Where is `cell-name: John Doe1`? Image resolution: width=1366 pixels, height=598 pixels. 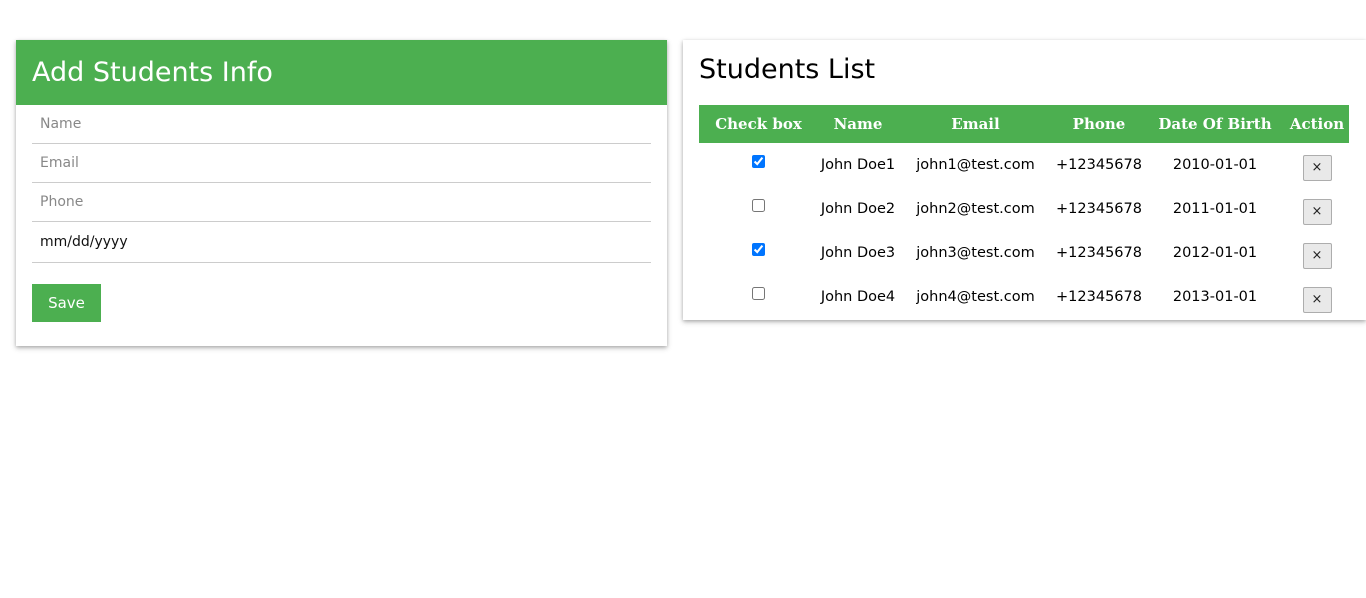
cell-name: John Doe1 is located at coordinates (858, 165).